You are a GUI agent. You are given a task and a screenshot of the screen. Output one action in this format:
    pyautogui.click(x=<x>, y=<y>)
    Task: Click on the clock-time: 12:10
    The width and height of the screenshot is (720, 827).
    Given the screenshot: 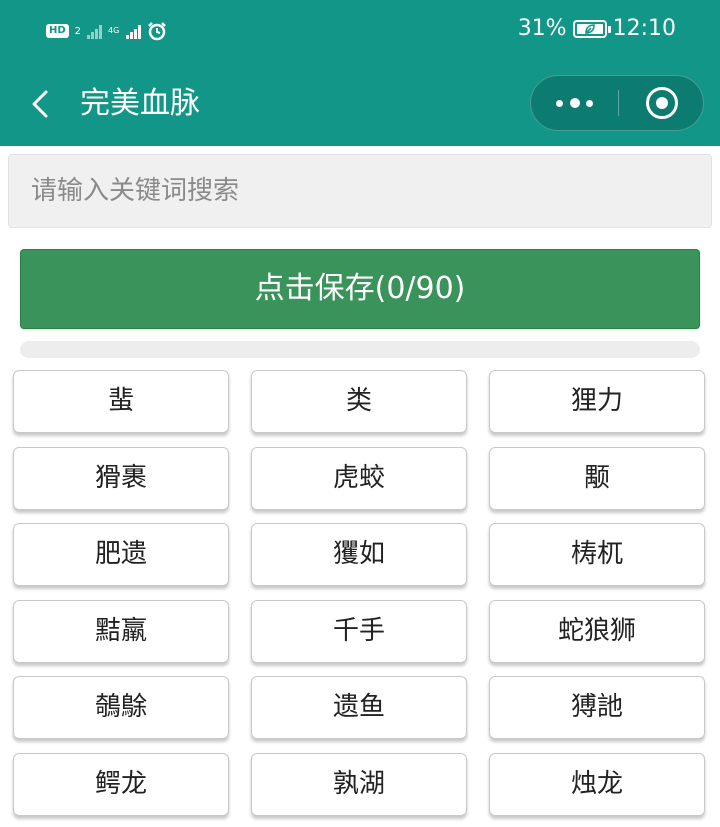 What is the action you would take?
    pyautogui.click(x=644, y=28)
    